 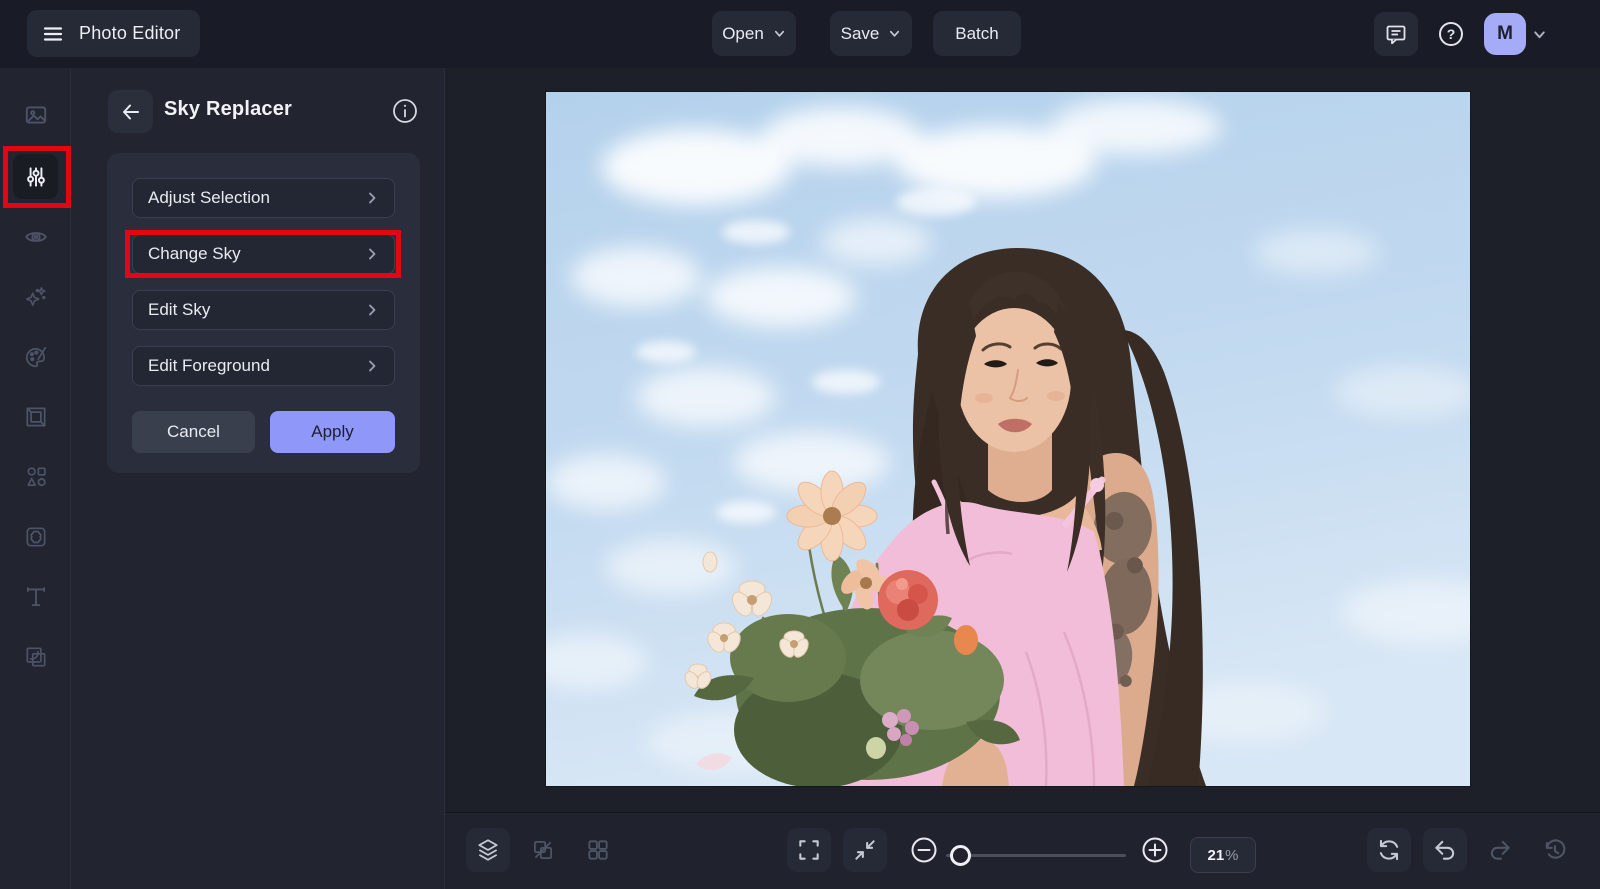 I want to click on panel-title: Sky Replacer, so click(x=228, y=109).